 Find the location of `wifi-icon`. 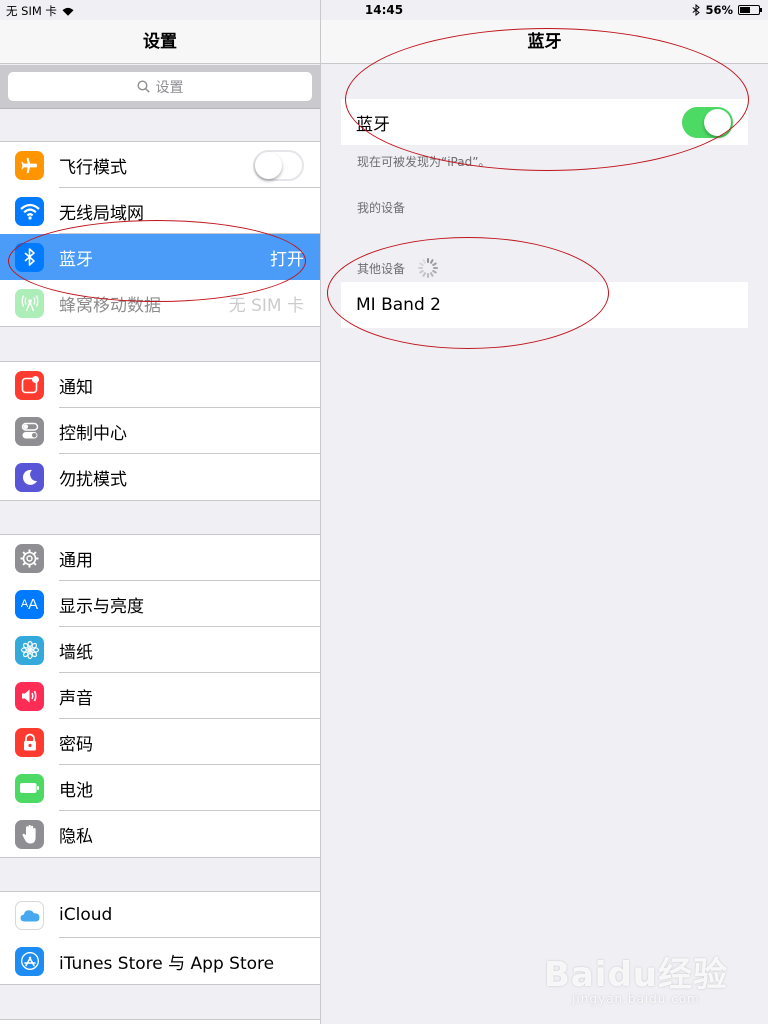

wifi-icon is located at coordinates (29, 211).